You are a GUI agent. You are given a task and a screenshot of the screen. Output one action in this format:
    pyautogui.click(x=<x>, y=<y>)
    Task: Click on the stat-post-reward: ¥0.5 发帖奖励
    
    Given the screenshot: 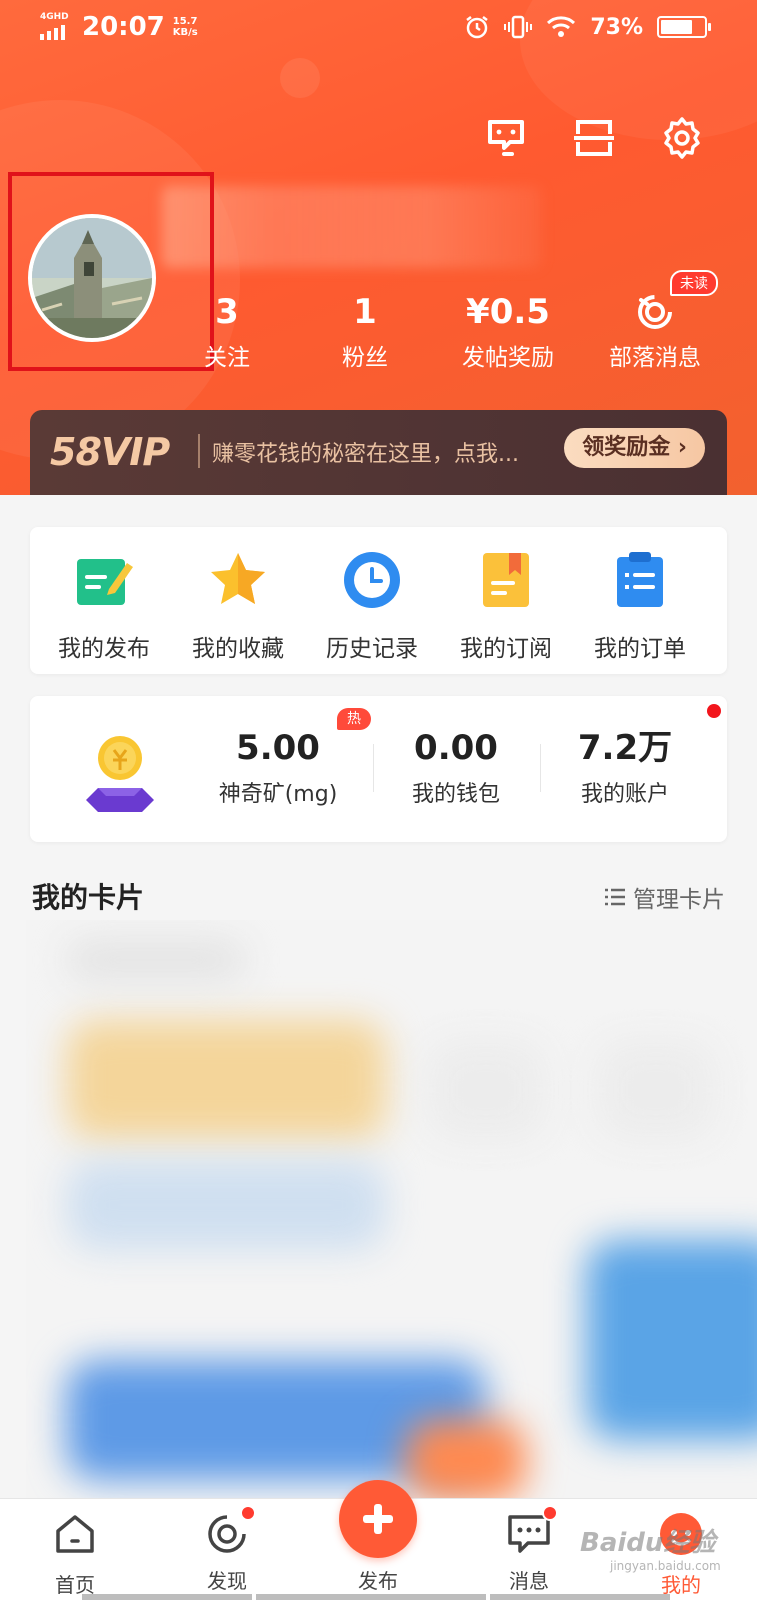 What is the action you would take?
    pyautogui.click(x=508, y=331)
    